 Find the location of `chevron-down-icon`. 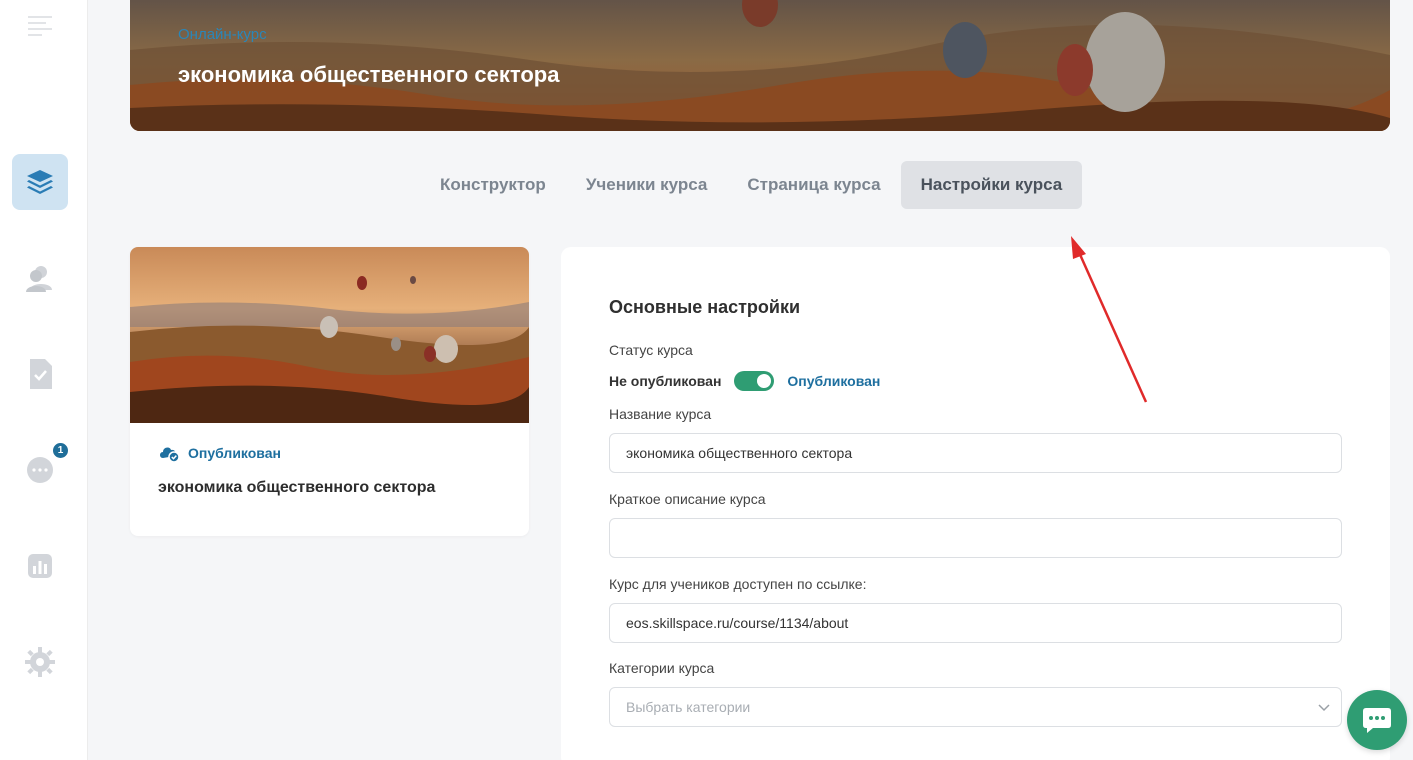

chevron-down-icon is located at coordinates (1324, 708).